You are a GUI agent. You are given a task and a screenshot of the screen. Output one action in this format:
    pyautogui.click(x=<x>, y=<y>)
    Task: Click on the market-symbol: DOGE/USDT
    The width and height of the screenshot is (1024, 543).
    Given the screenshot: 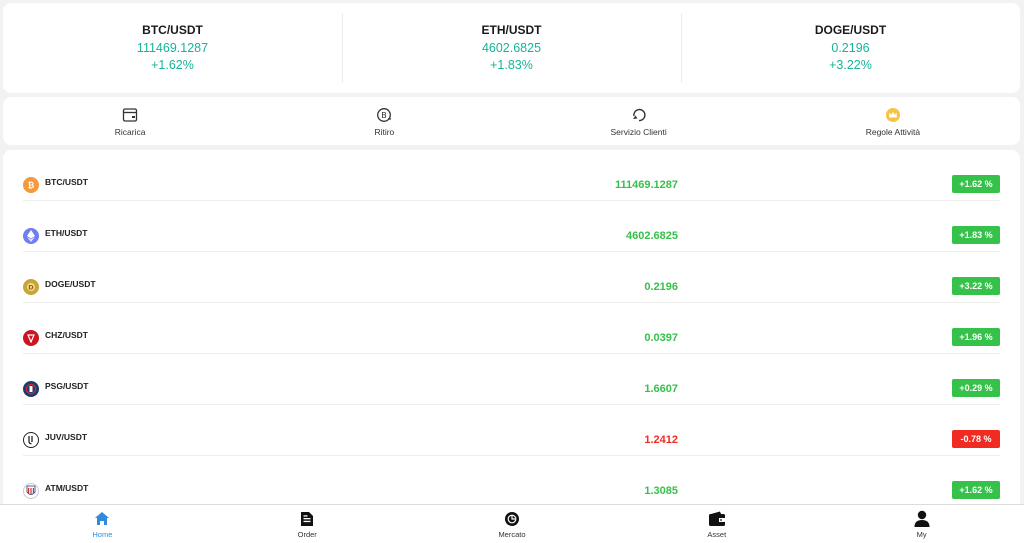 What is the action you would take?
    pyautogui.click(x=70, y=284)
    